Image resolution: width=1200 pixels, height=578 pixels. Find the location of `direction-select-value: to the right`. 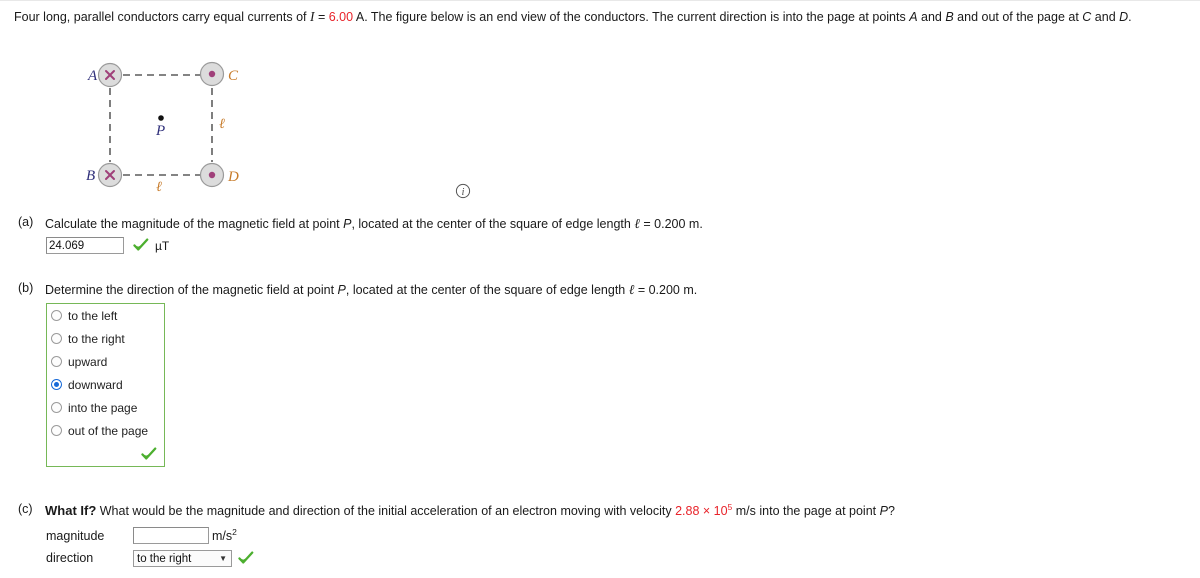

direction-select-value: to the right is located at coordinates (164, 558).